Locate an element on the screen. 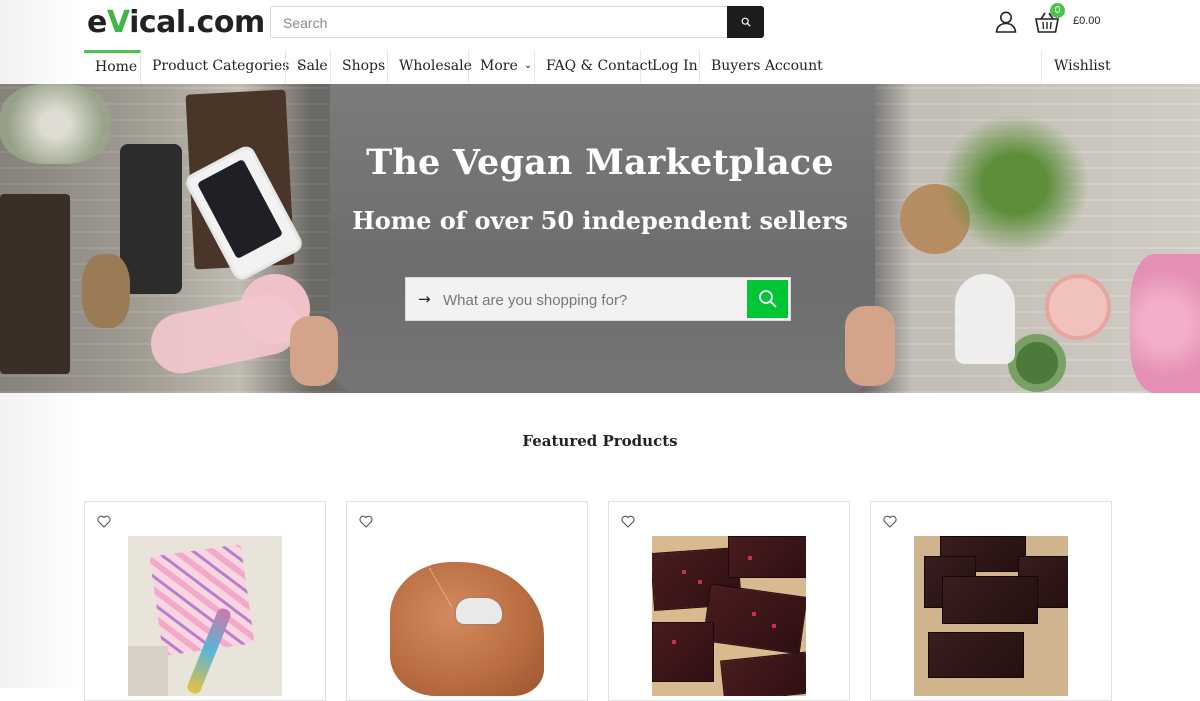 The height and width of the screenshot is (701, 1200). product-image-fabric is located at coordinates (202, 600).